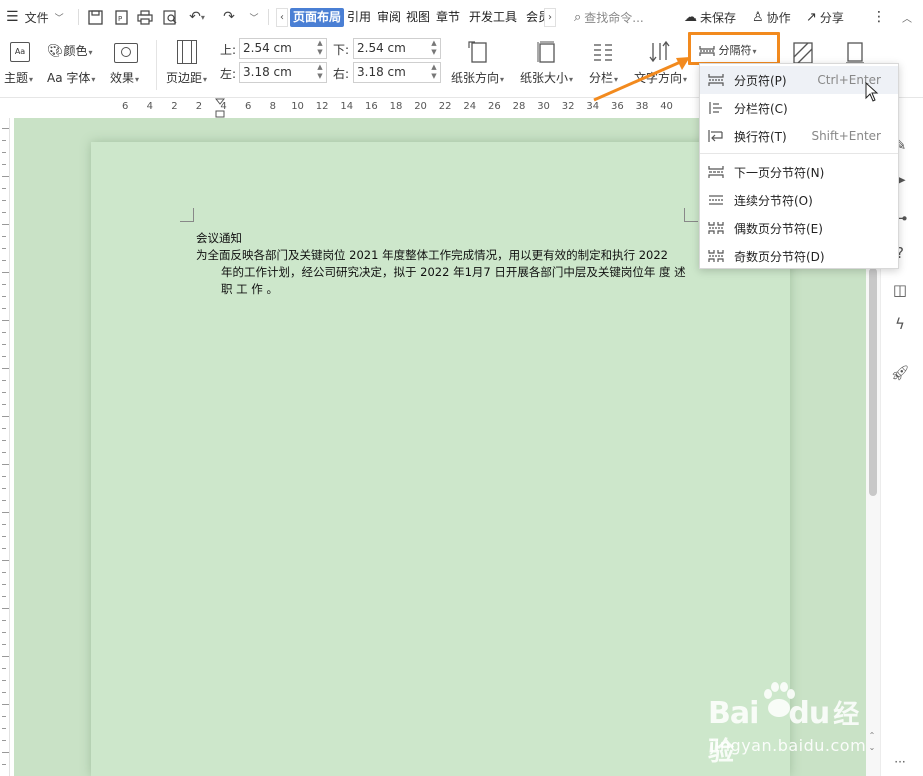 The height and width of the screenshot is (776, 923). Describe the element at coordinates (95, 17) in the screenshot. I see `save-icon` at that location.